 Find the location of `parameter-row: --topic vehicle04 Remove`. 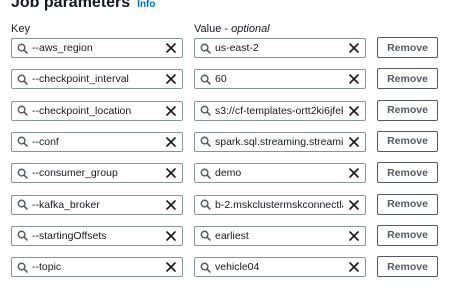

parameter-row: --topic vehicle04 Remove is located at coordinates (237, 267).